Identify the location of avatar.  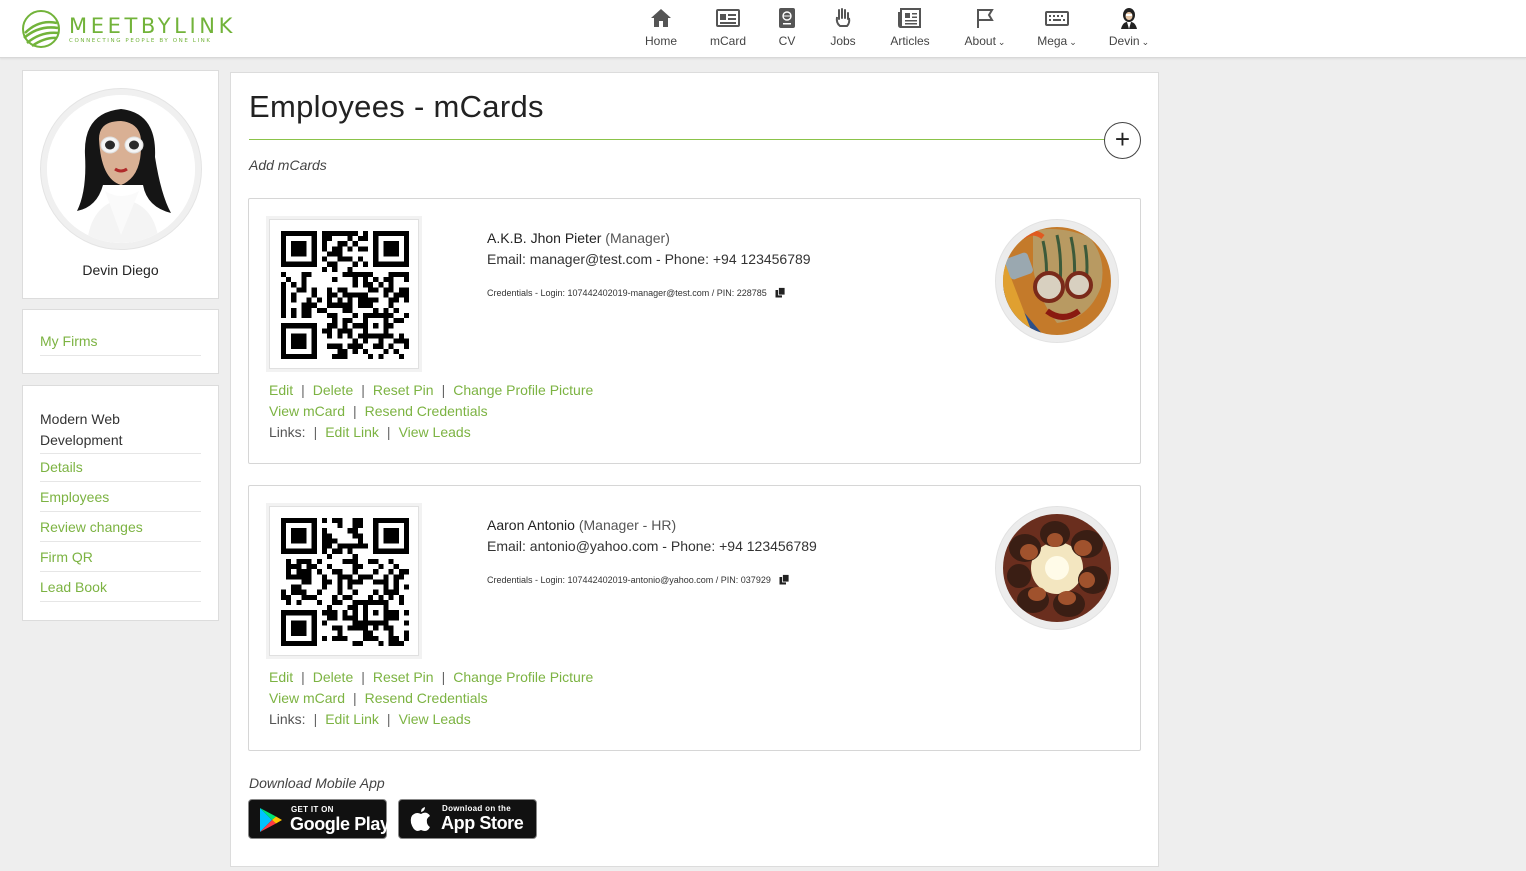
(121, 169).